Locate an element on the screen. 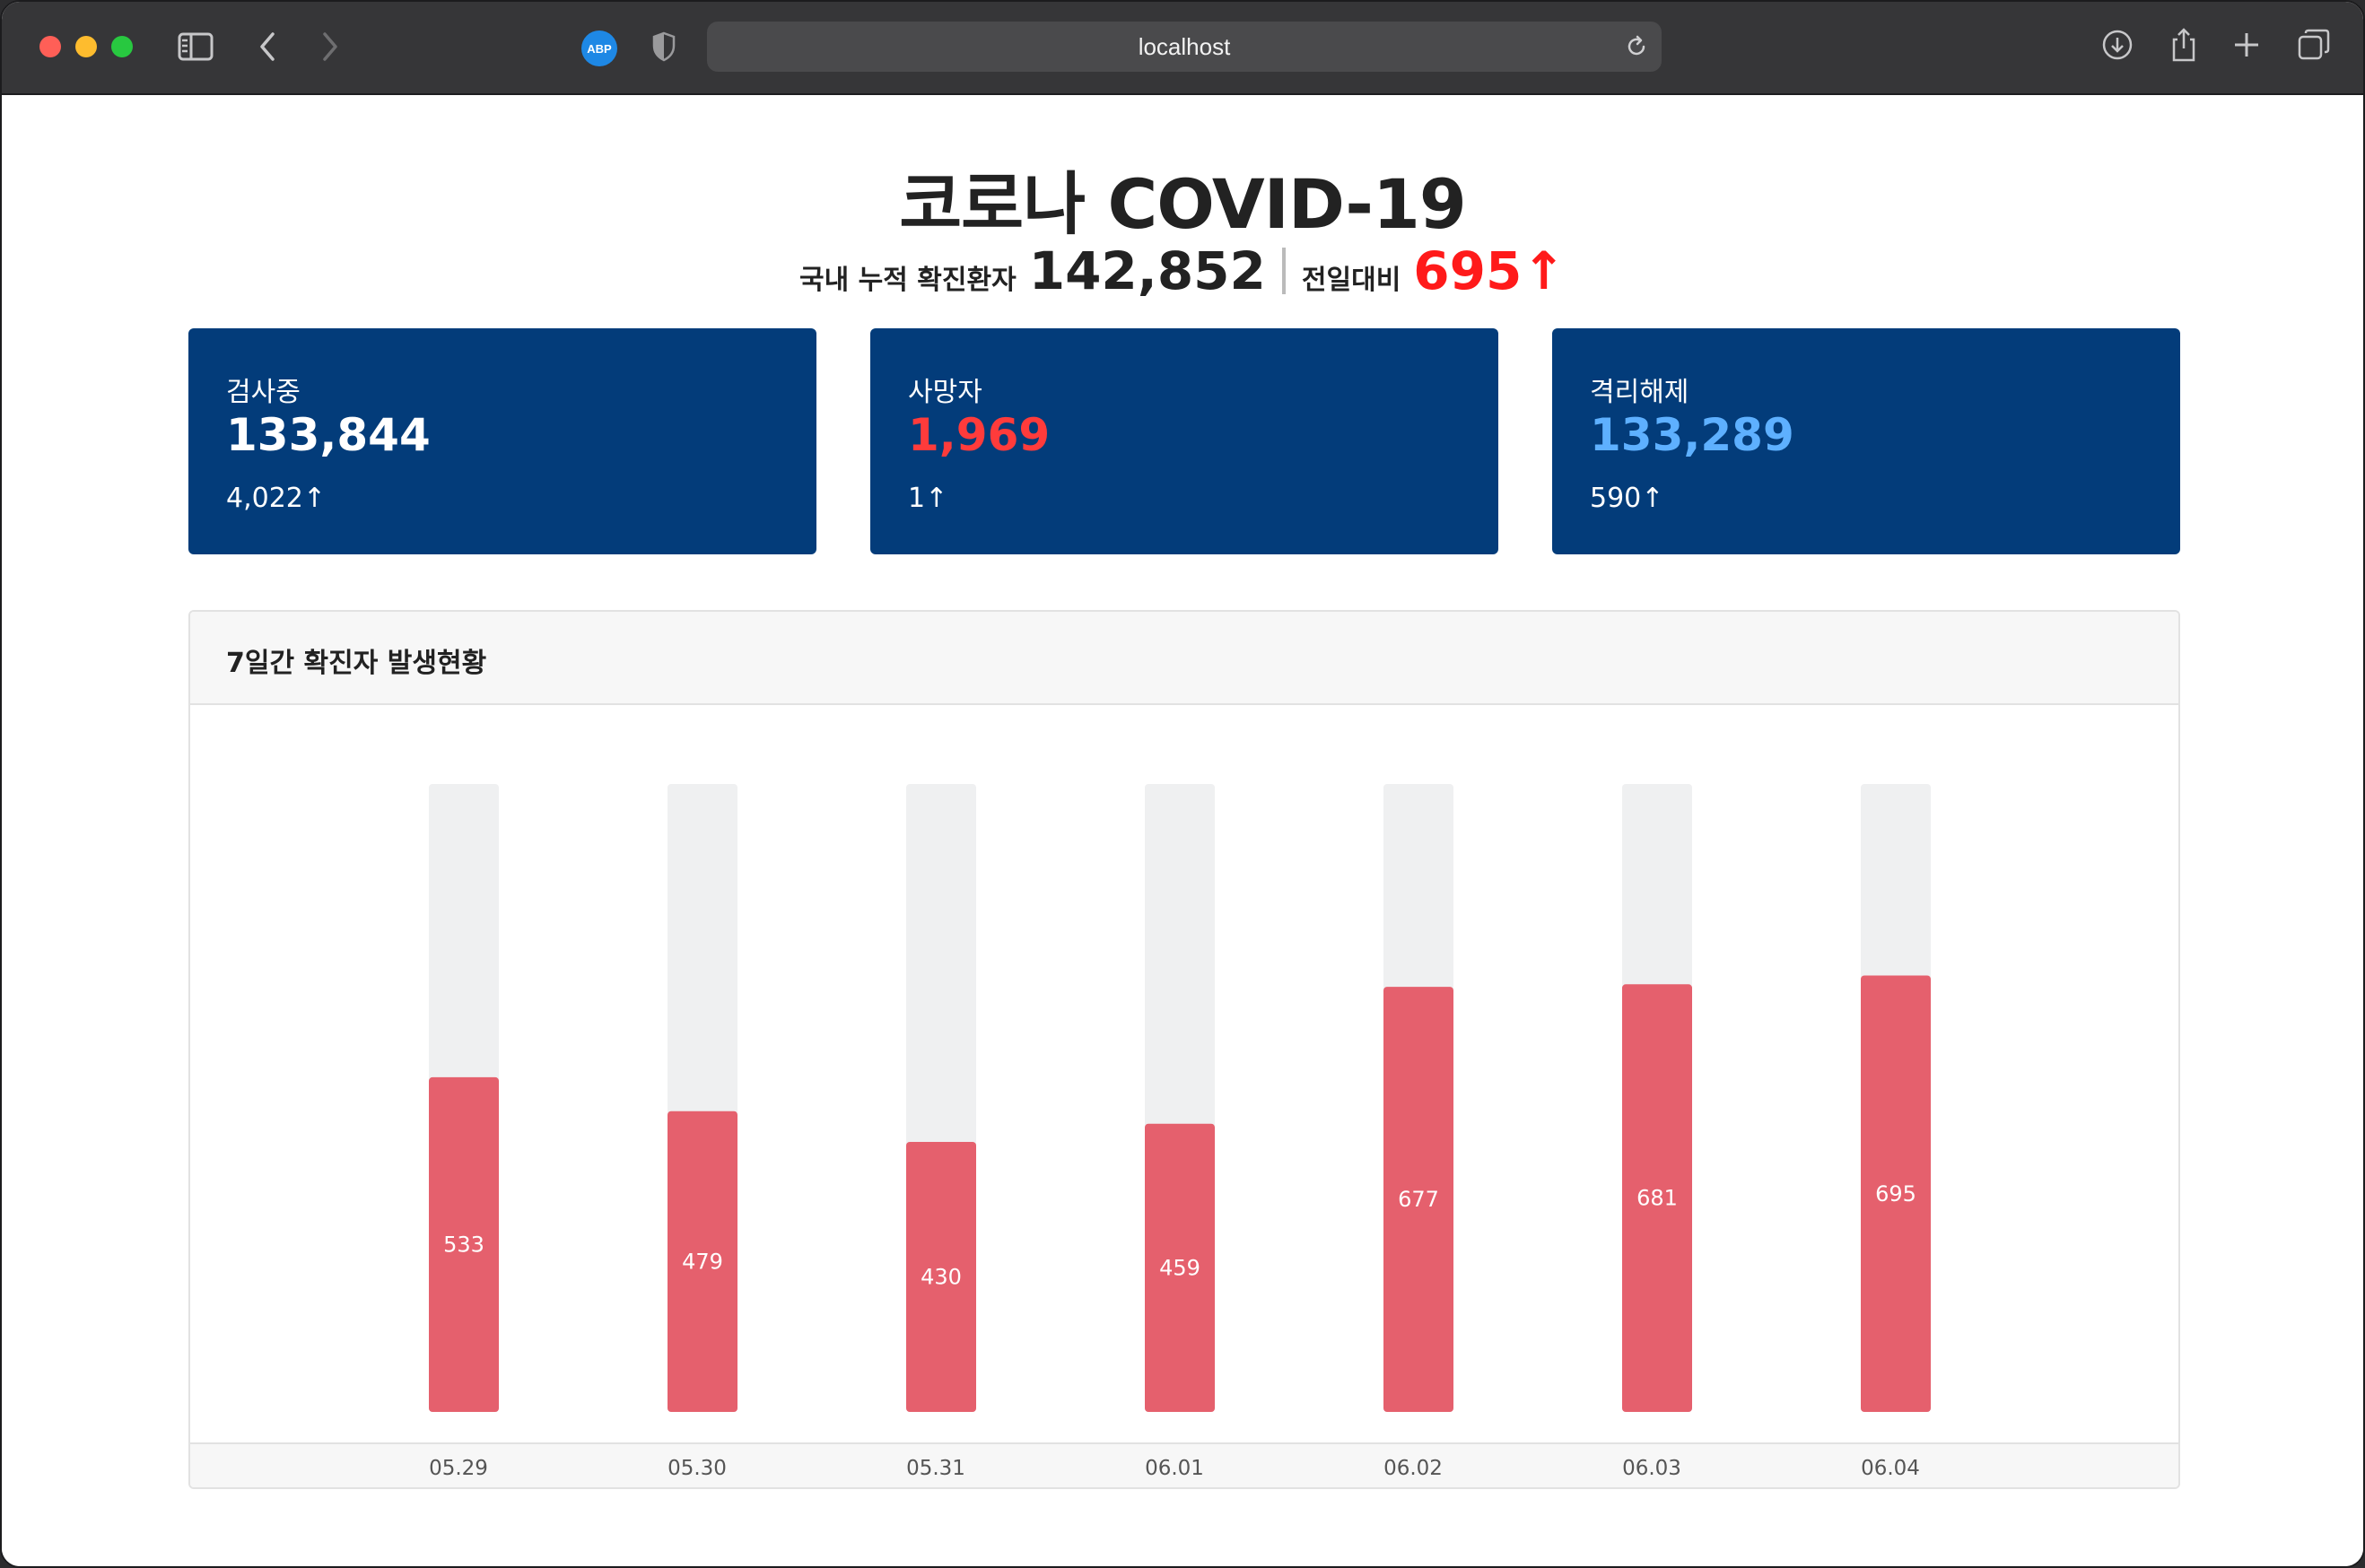 This screenshot has width=2365, height=1568. x-tick-label: 05.29 is located at coordinates (458, 1469).